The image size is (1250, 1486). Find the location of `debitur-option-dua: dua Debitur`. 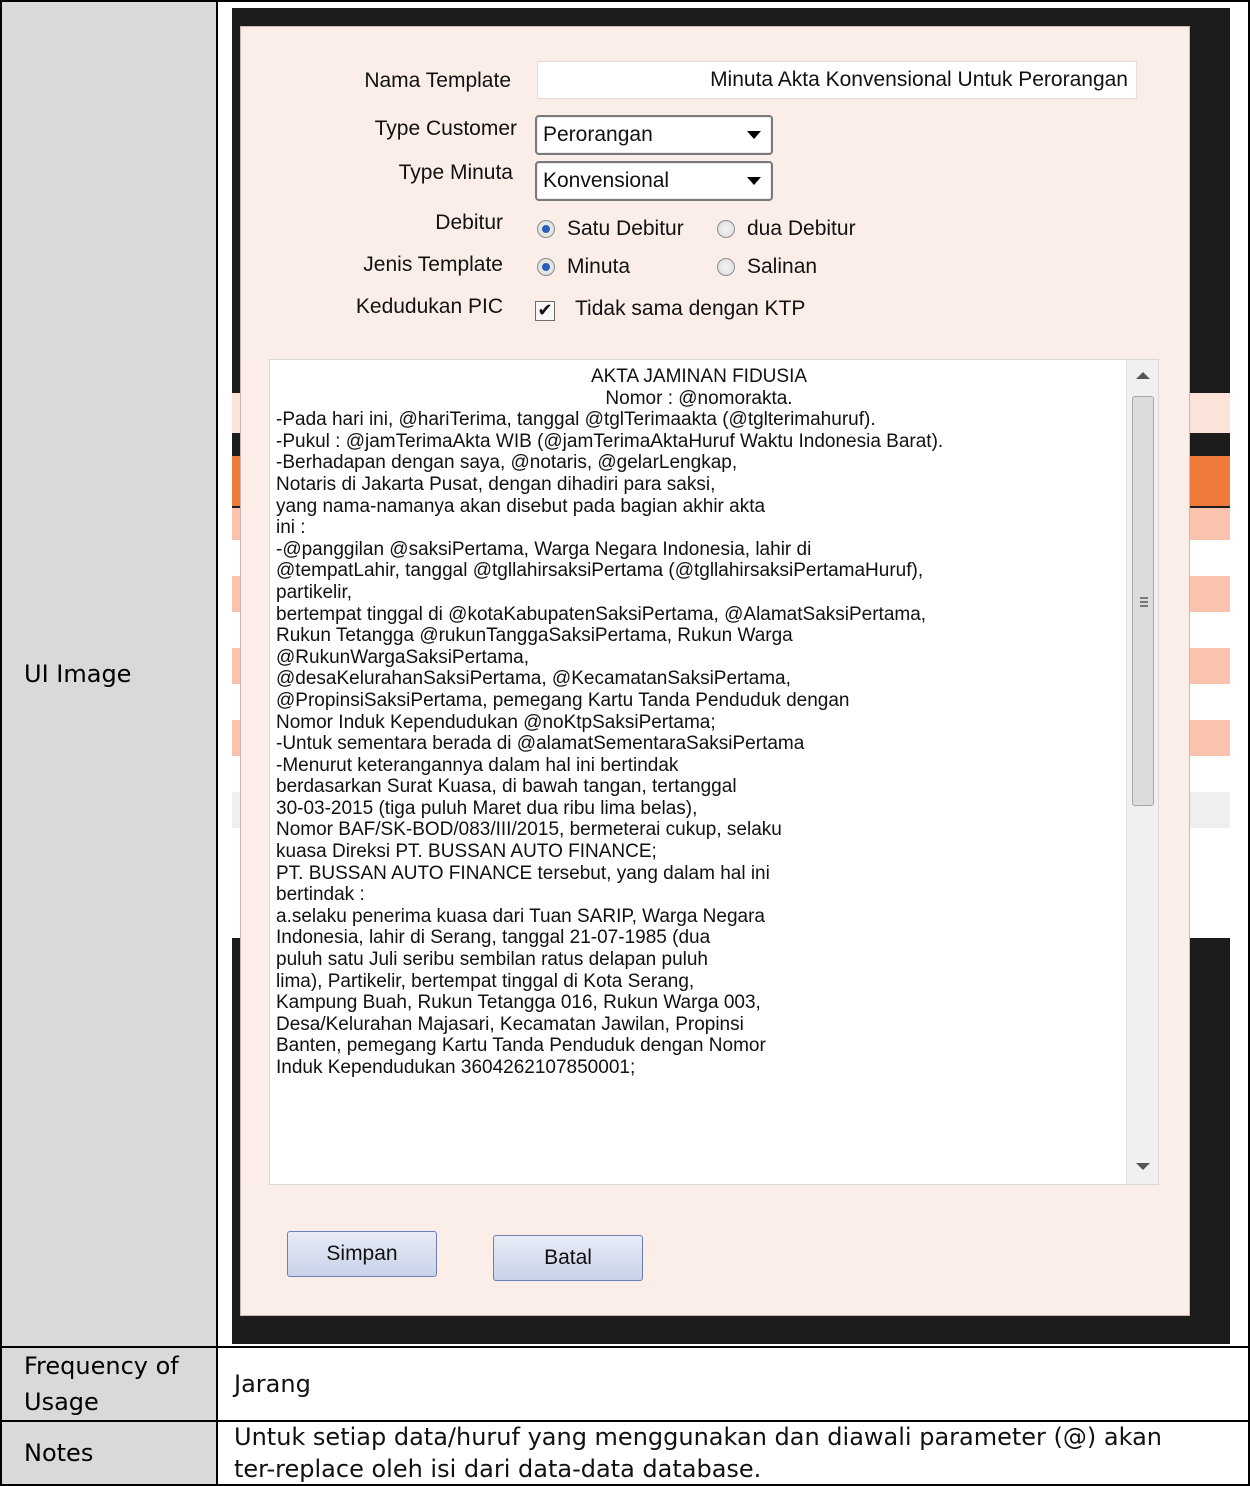

debitur-option-dua: dua Debitur is located at coordinates (786, 229).